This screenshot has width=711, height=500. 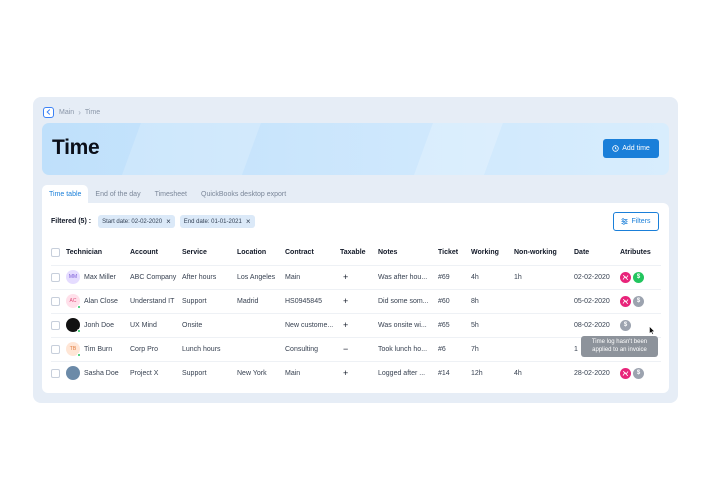 I want to click on date-cell: 05-02-2020, so click(x=597, y=300).